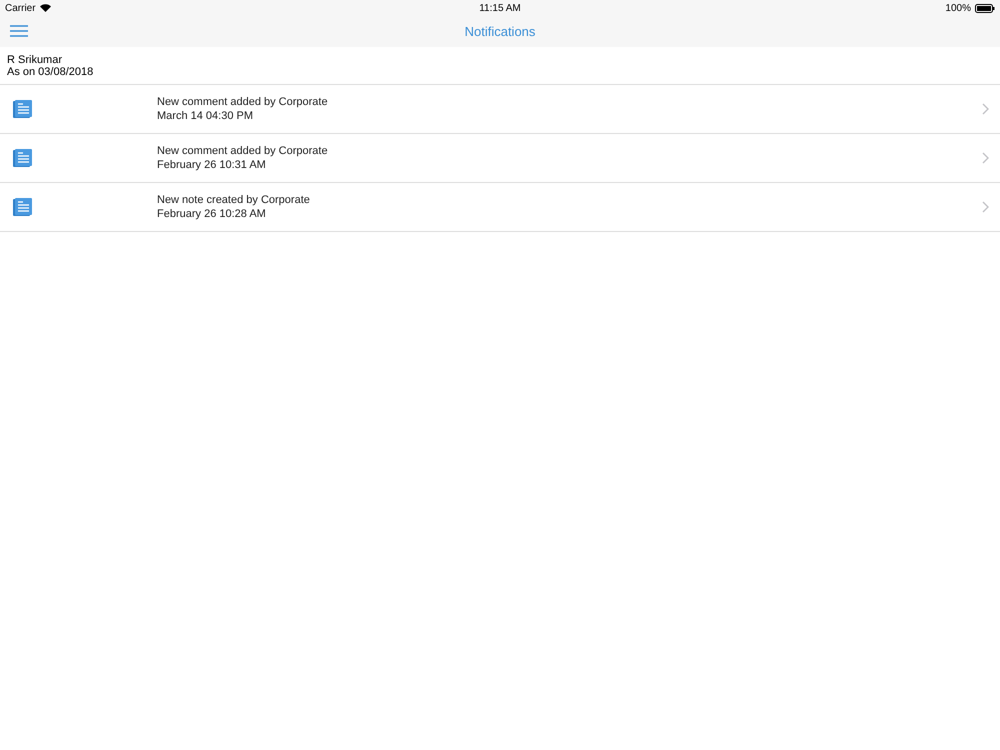  Describe the element at coordinates (958, 8) in the screenshot. I see `battery-percentage: 100%` at that location.